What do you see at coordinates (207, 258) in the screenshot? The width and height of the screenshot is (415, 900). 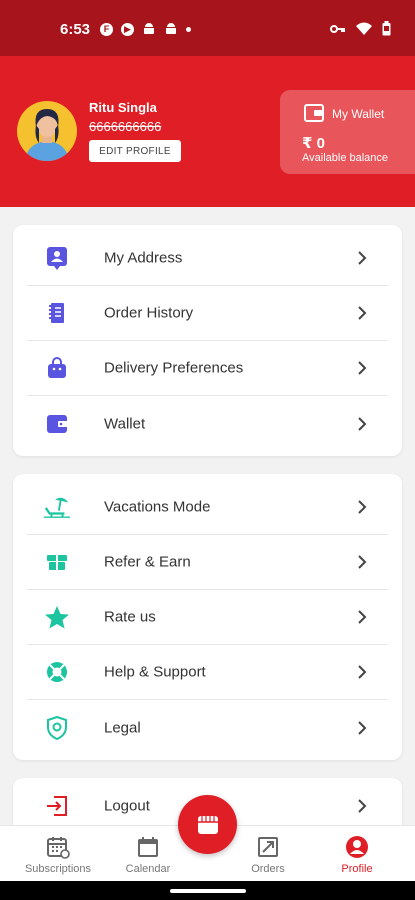 I see `menu-item-my-address: My Address` at bounding box center [207, 258].